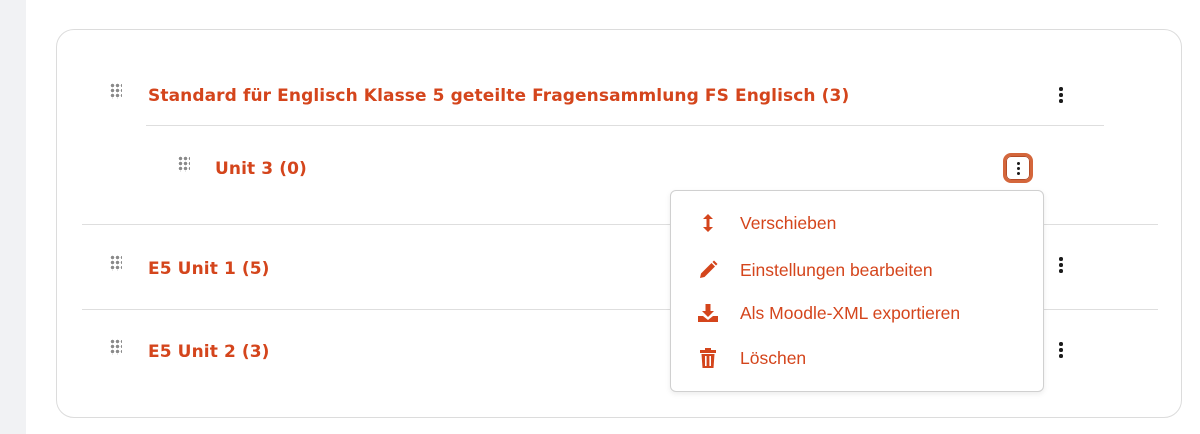 This screenshot has width=1200, height=434. I want to click on trash-icon, so click(708, 358).